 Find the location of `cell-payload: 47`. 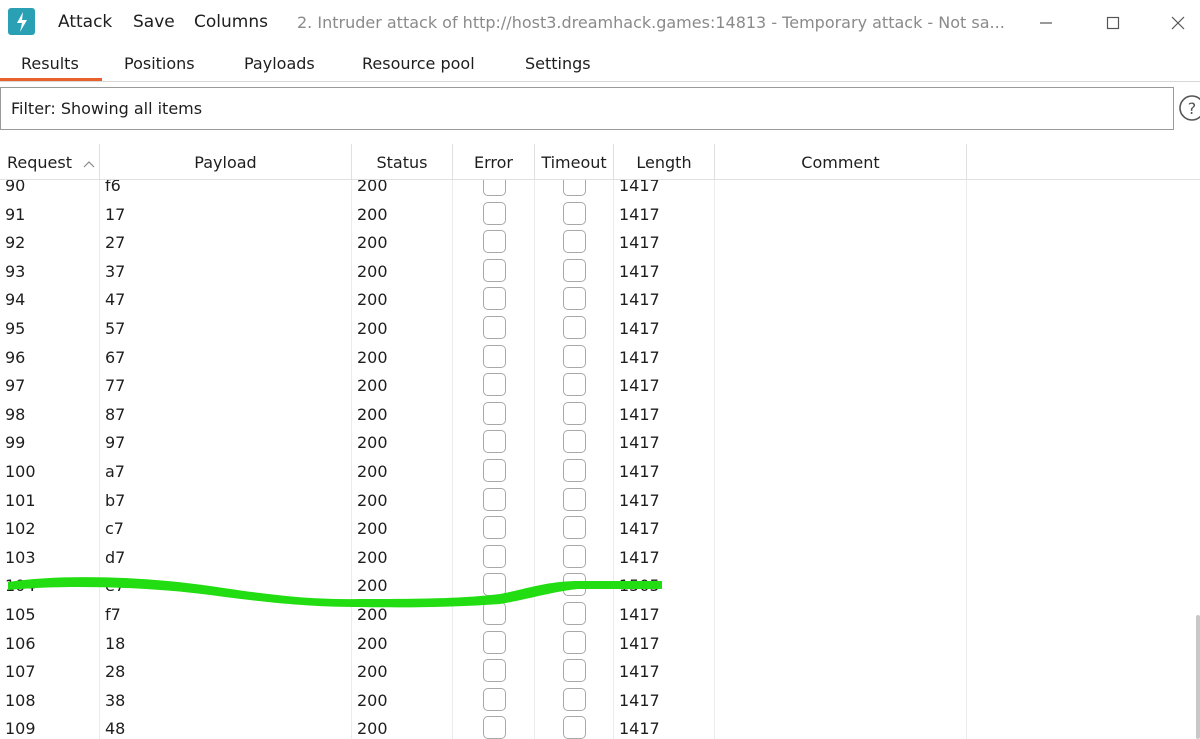

cell-payload: 47 is located at coordinates (115, 300).